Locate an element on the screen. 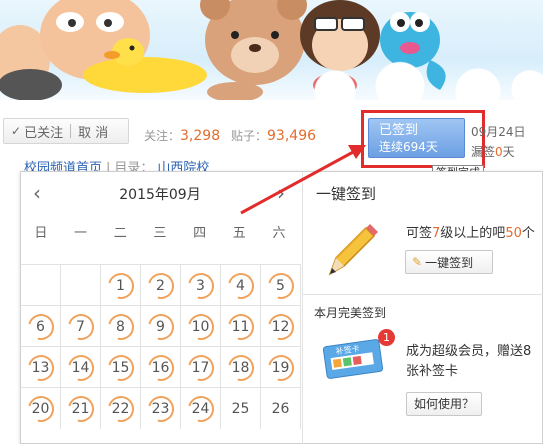 Image resolution: width=543 pixels, height=444 pixels. calendar-day-number: 12 is located at coordinates (280, 326).